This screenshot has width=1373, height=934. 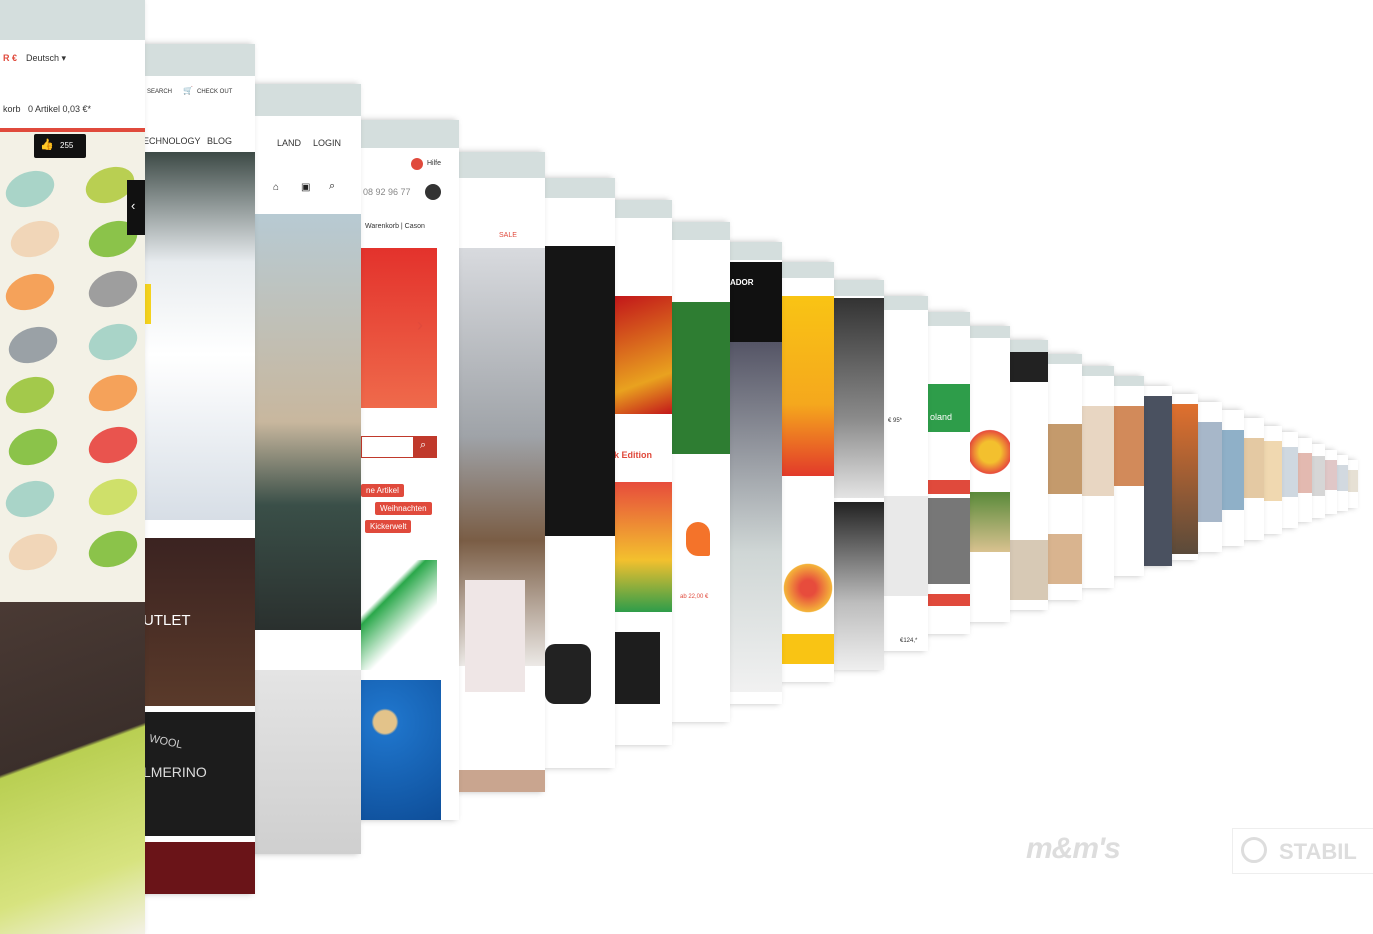 I want to click on food-photo, so click(x=1065, y=459).